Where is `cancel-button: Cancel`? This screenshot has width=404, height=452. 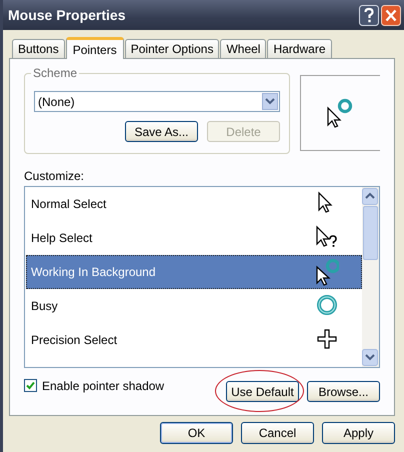 cancel-button: Cancel is located at coordinates (277, 433).